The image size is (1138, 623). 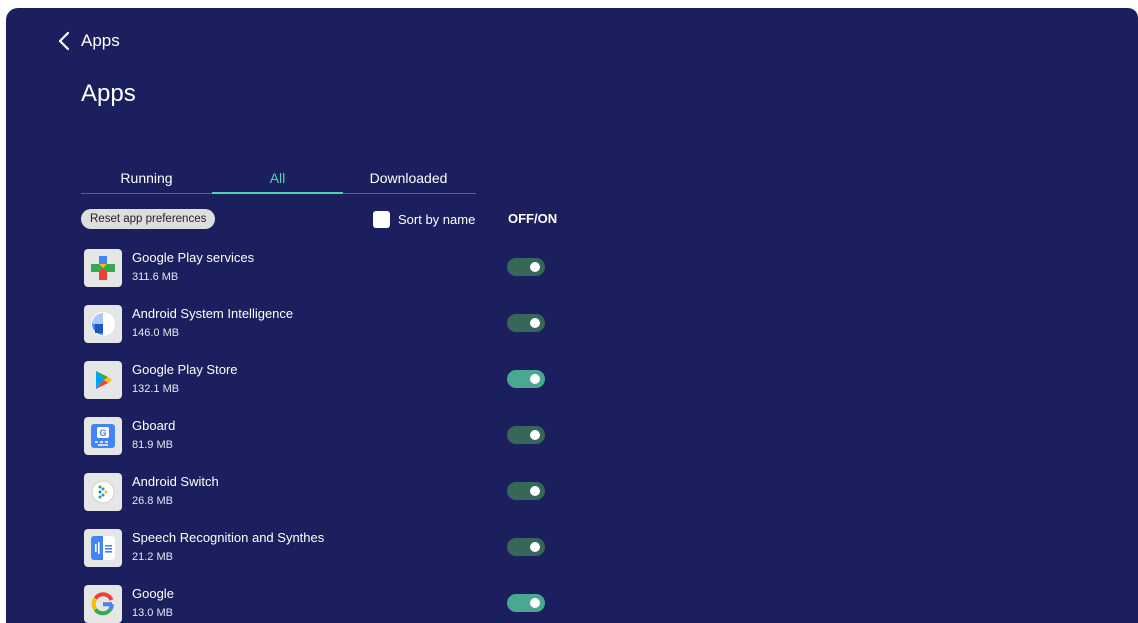 I want to click on app-size: 146.0 MB, so click(x=156, y=333).